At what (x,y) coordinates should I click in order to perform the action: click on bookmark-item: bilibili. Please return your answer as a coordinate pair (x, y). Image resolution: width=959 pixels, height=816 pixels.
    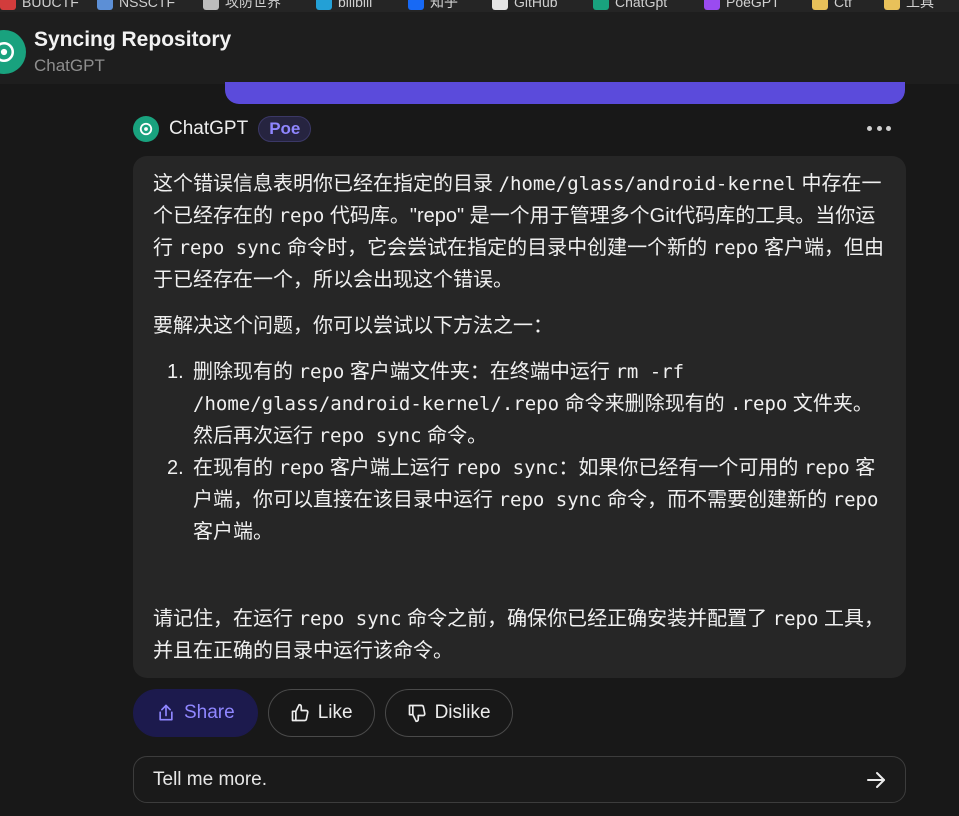
    Looking at the image, I should click on (344, 6).